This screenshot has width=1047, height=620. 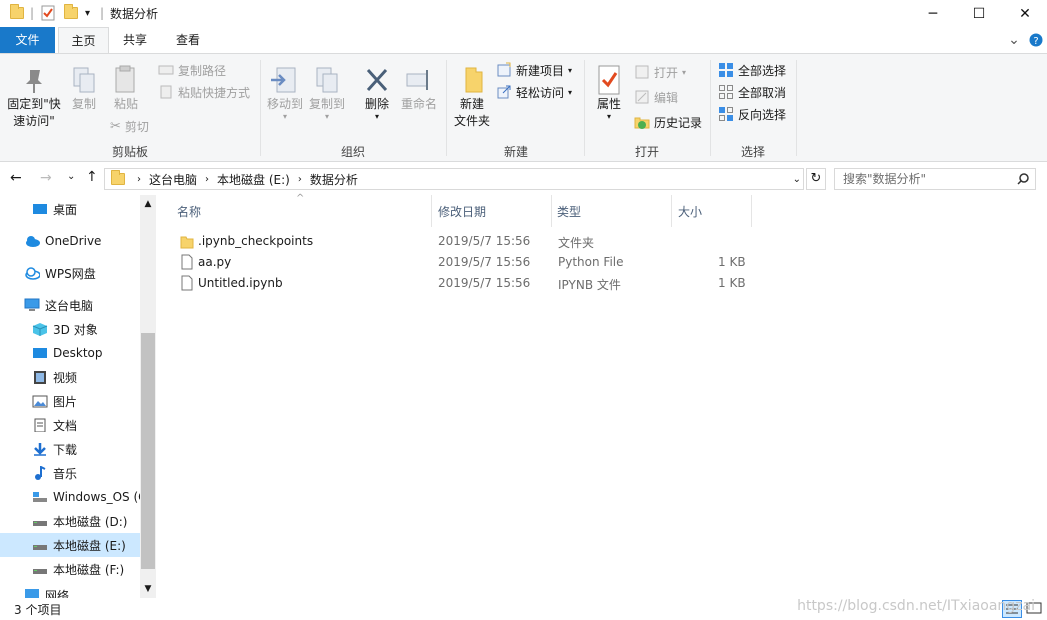 What do you see at coordinates (642, 97) in the screenshot?
I see `edit-icon` at bounding box center [642, 97].